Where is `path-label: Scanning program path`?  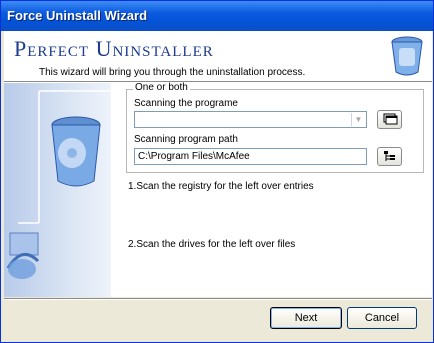
path-label: Scanning program path is located at coordinates (186, 139).